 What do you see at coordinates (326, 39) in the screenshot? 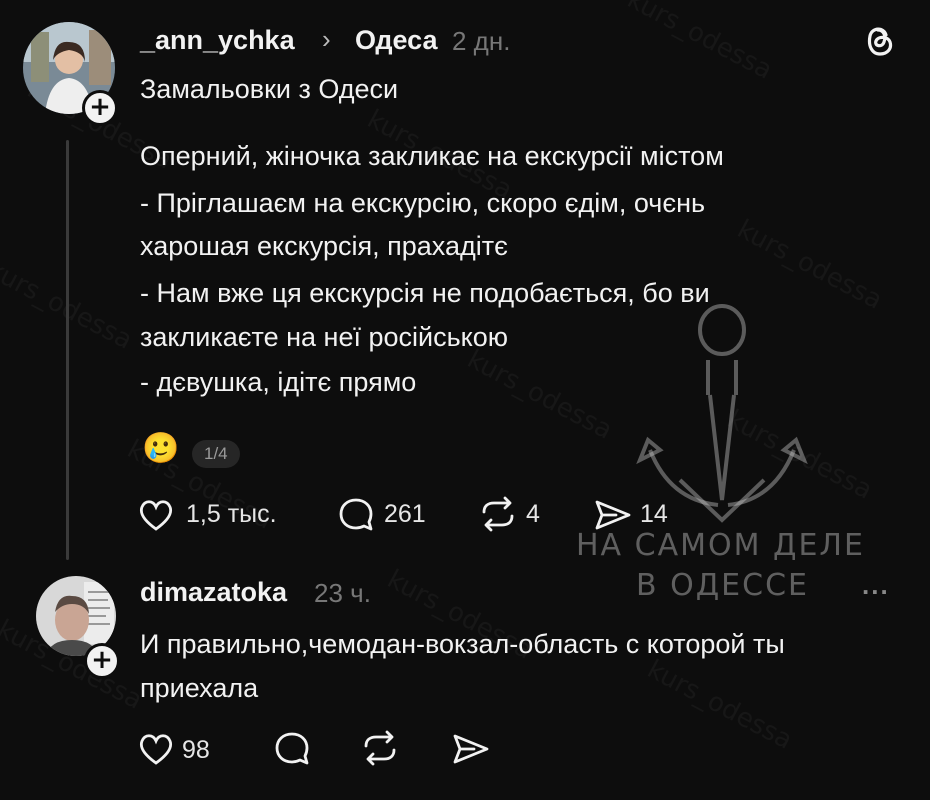
I see `chevron-right-icon: ›` at bounding box center [326, 39].